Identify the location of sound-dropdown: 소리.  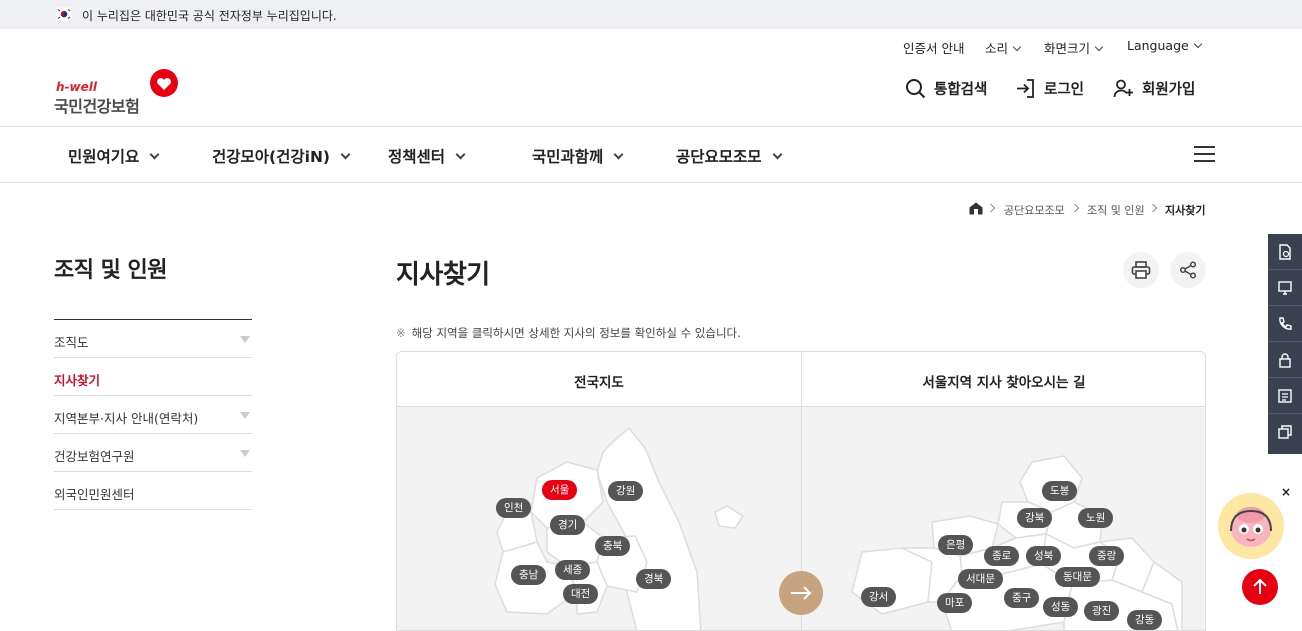
(1003, 47).